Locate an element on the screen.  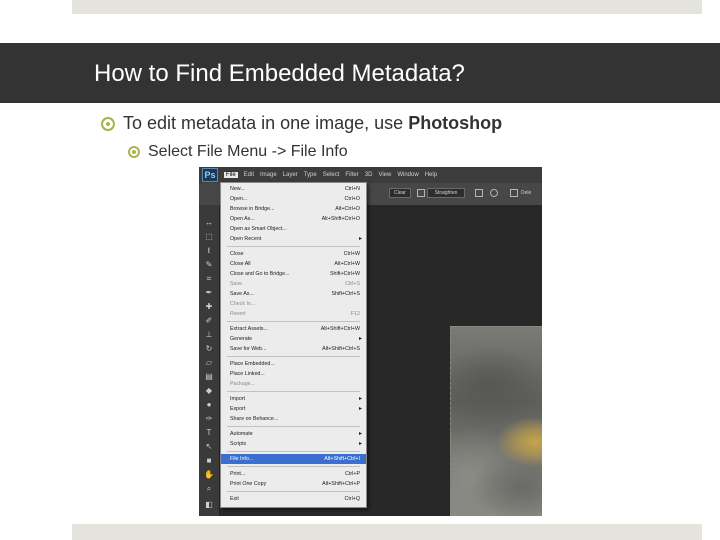
menu-image: Image is located at coordinates (268, 175).